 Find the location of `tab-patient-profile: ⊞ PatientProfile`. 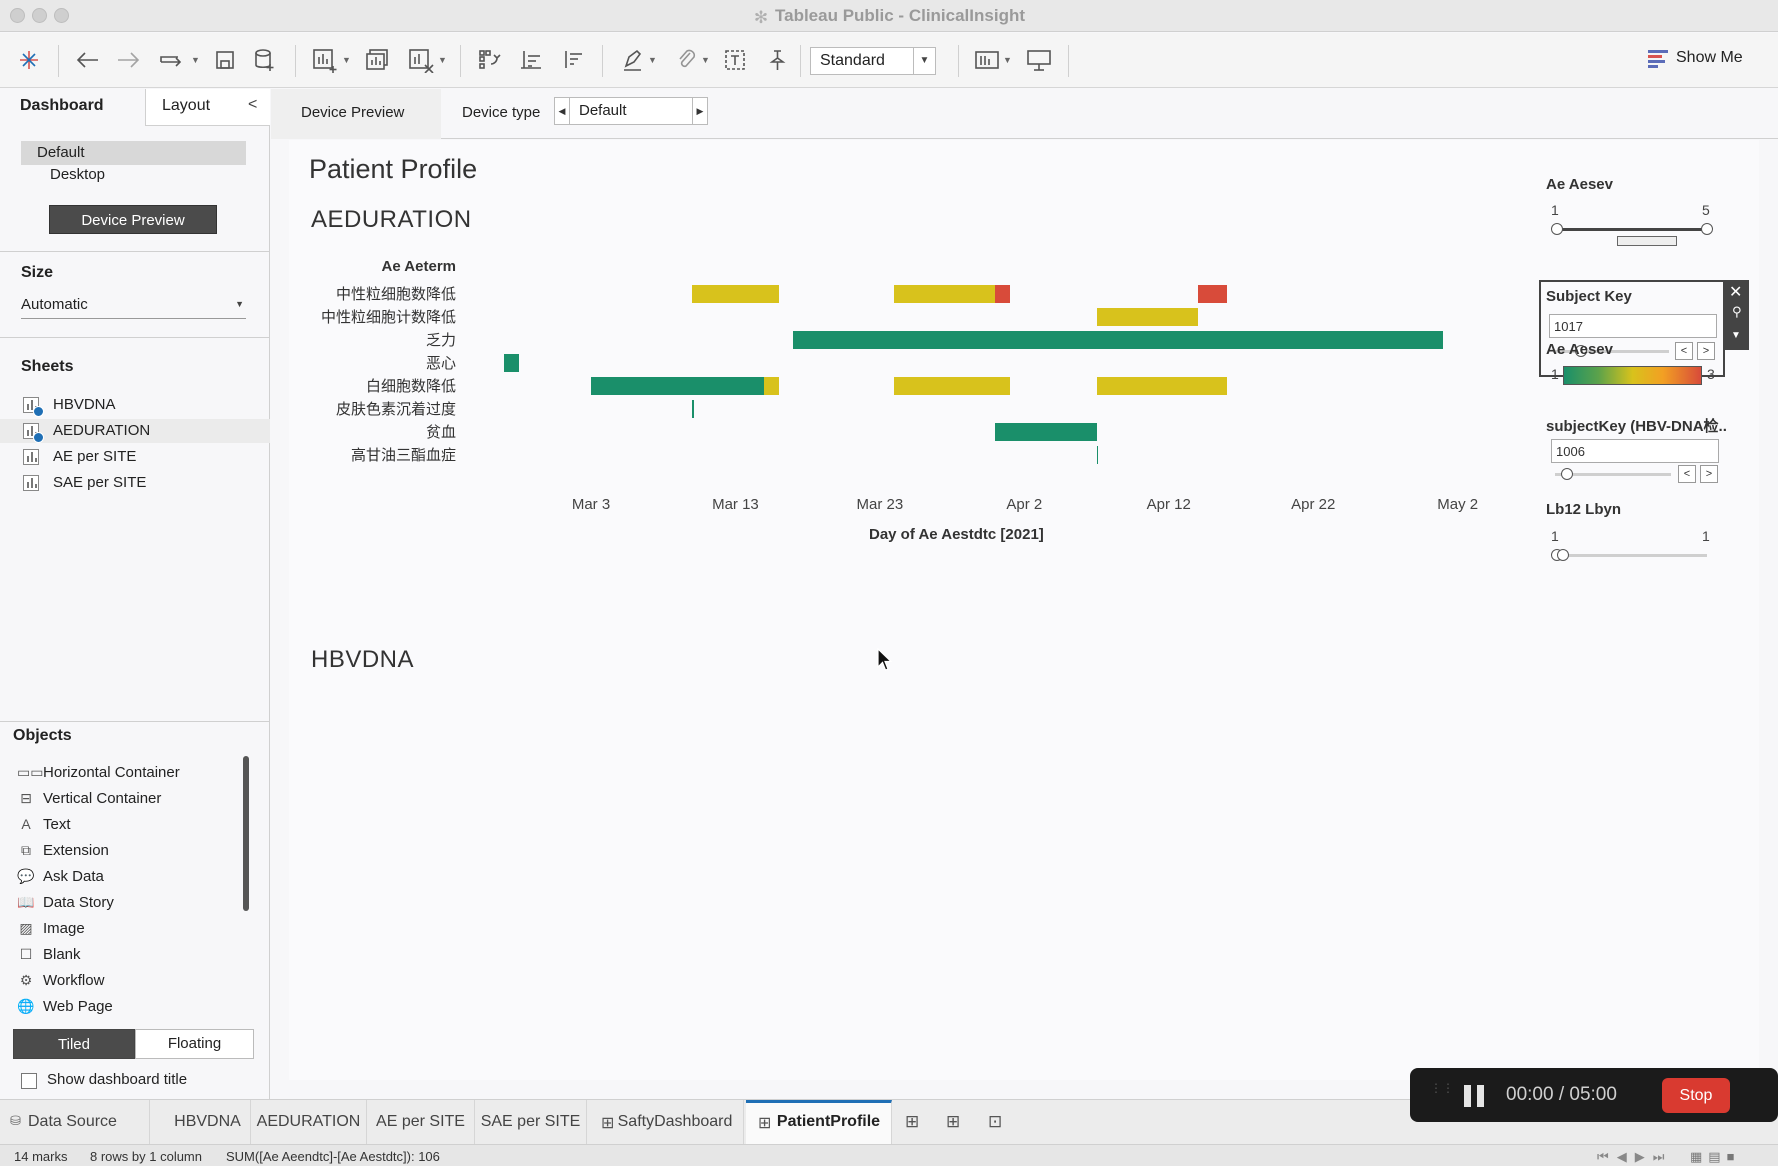

tab-patient-profile: ⊞ PatientProfile is located at coordinates (819, 1122).